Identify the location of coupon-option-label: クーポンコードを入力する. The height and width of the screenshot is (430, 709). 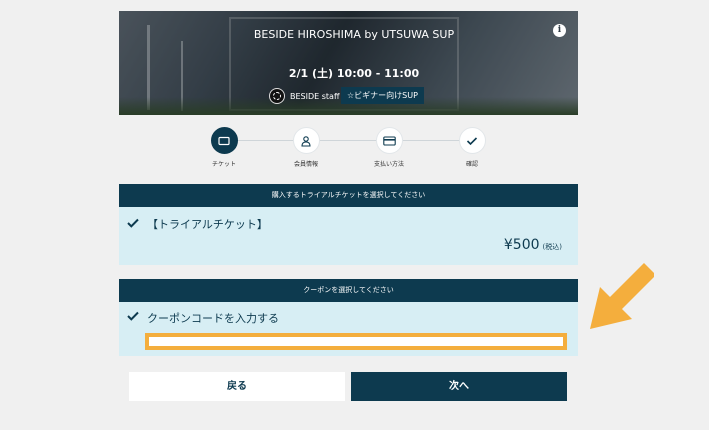
(213, 318).